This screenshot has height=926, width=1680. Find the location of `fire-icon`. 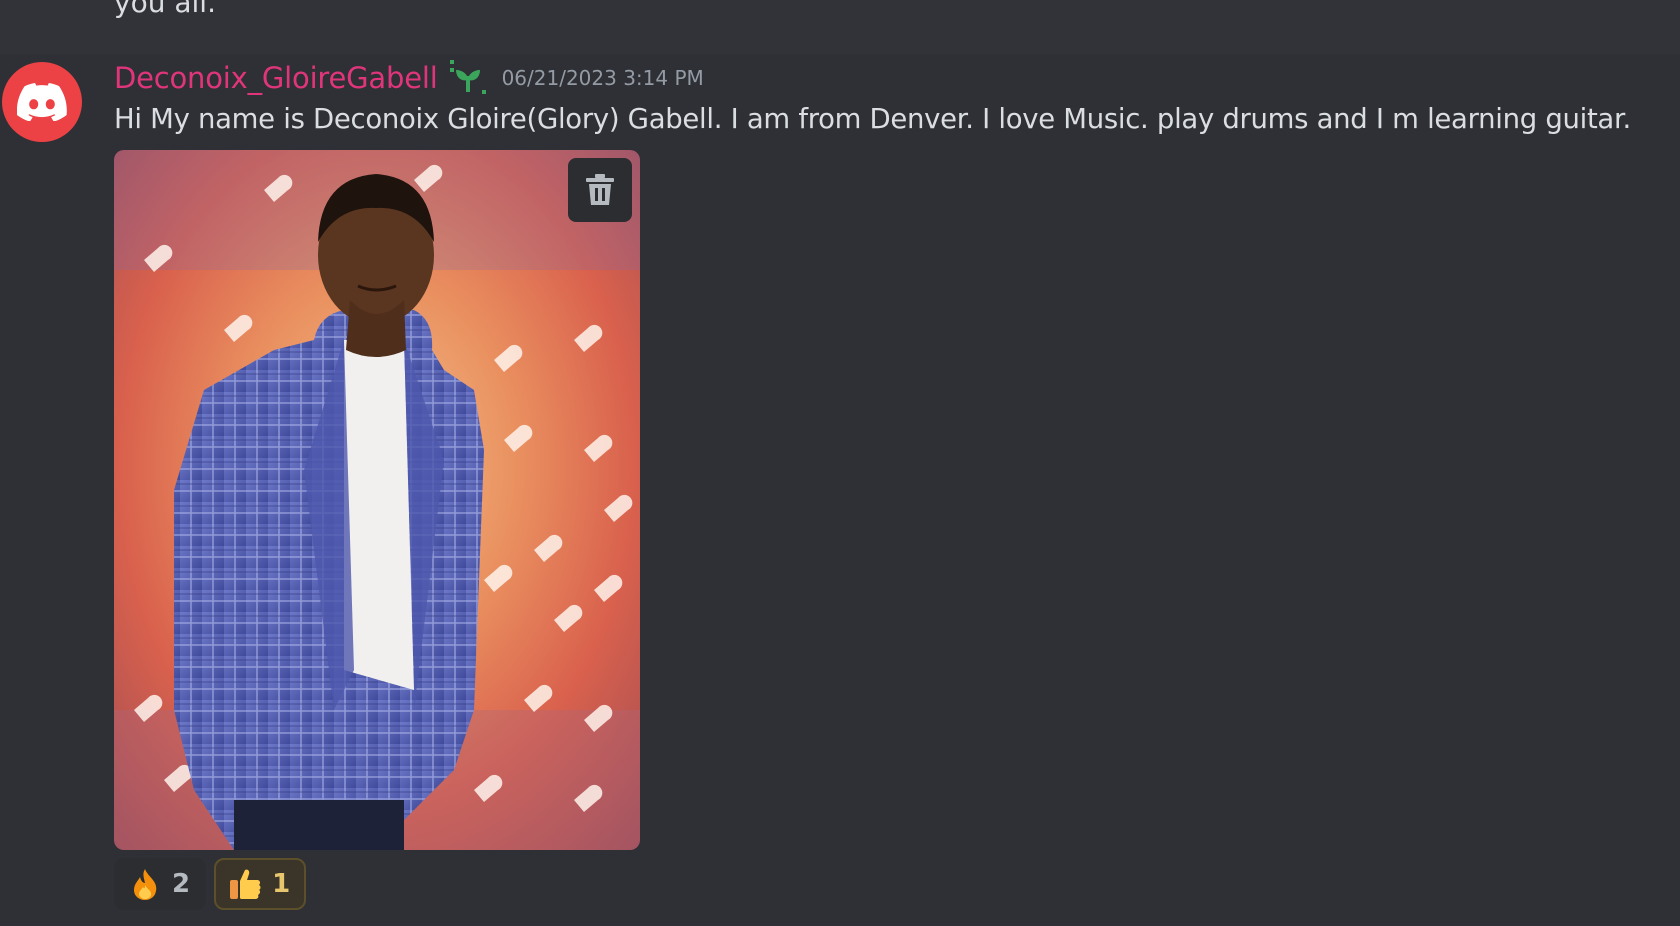

fire-icon is located at coordinates (145, 884).